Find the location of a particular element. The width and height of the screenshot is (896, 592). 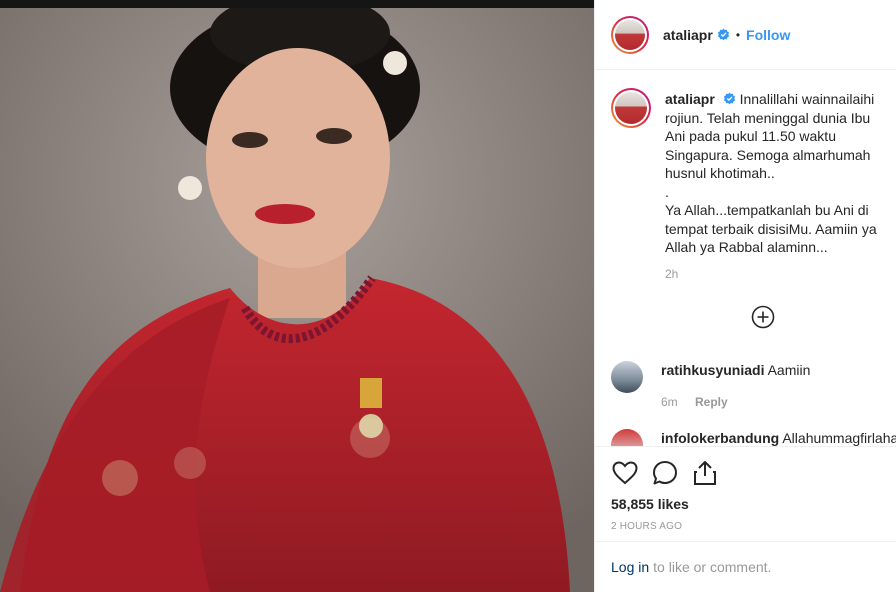

post-header: ataliapr • Follow is located at coordinates (745, 35).